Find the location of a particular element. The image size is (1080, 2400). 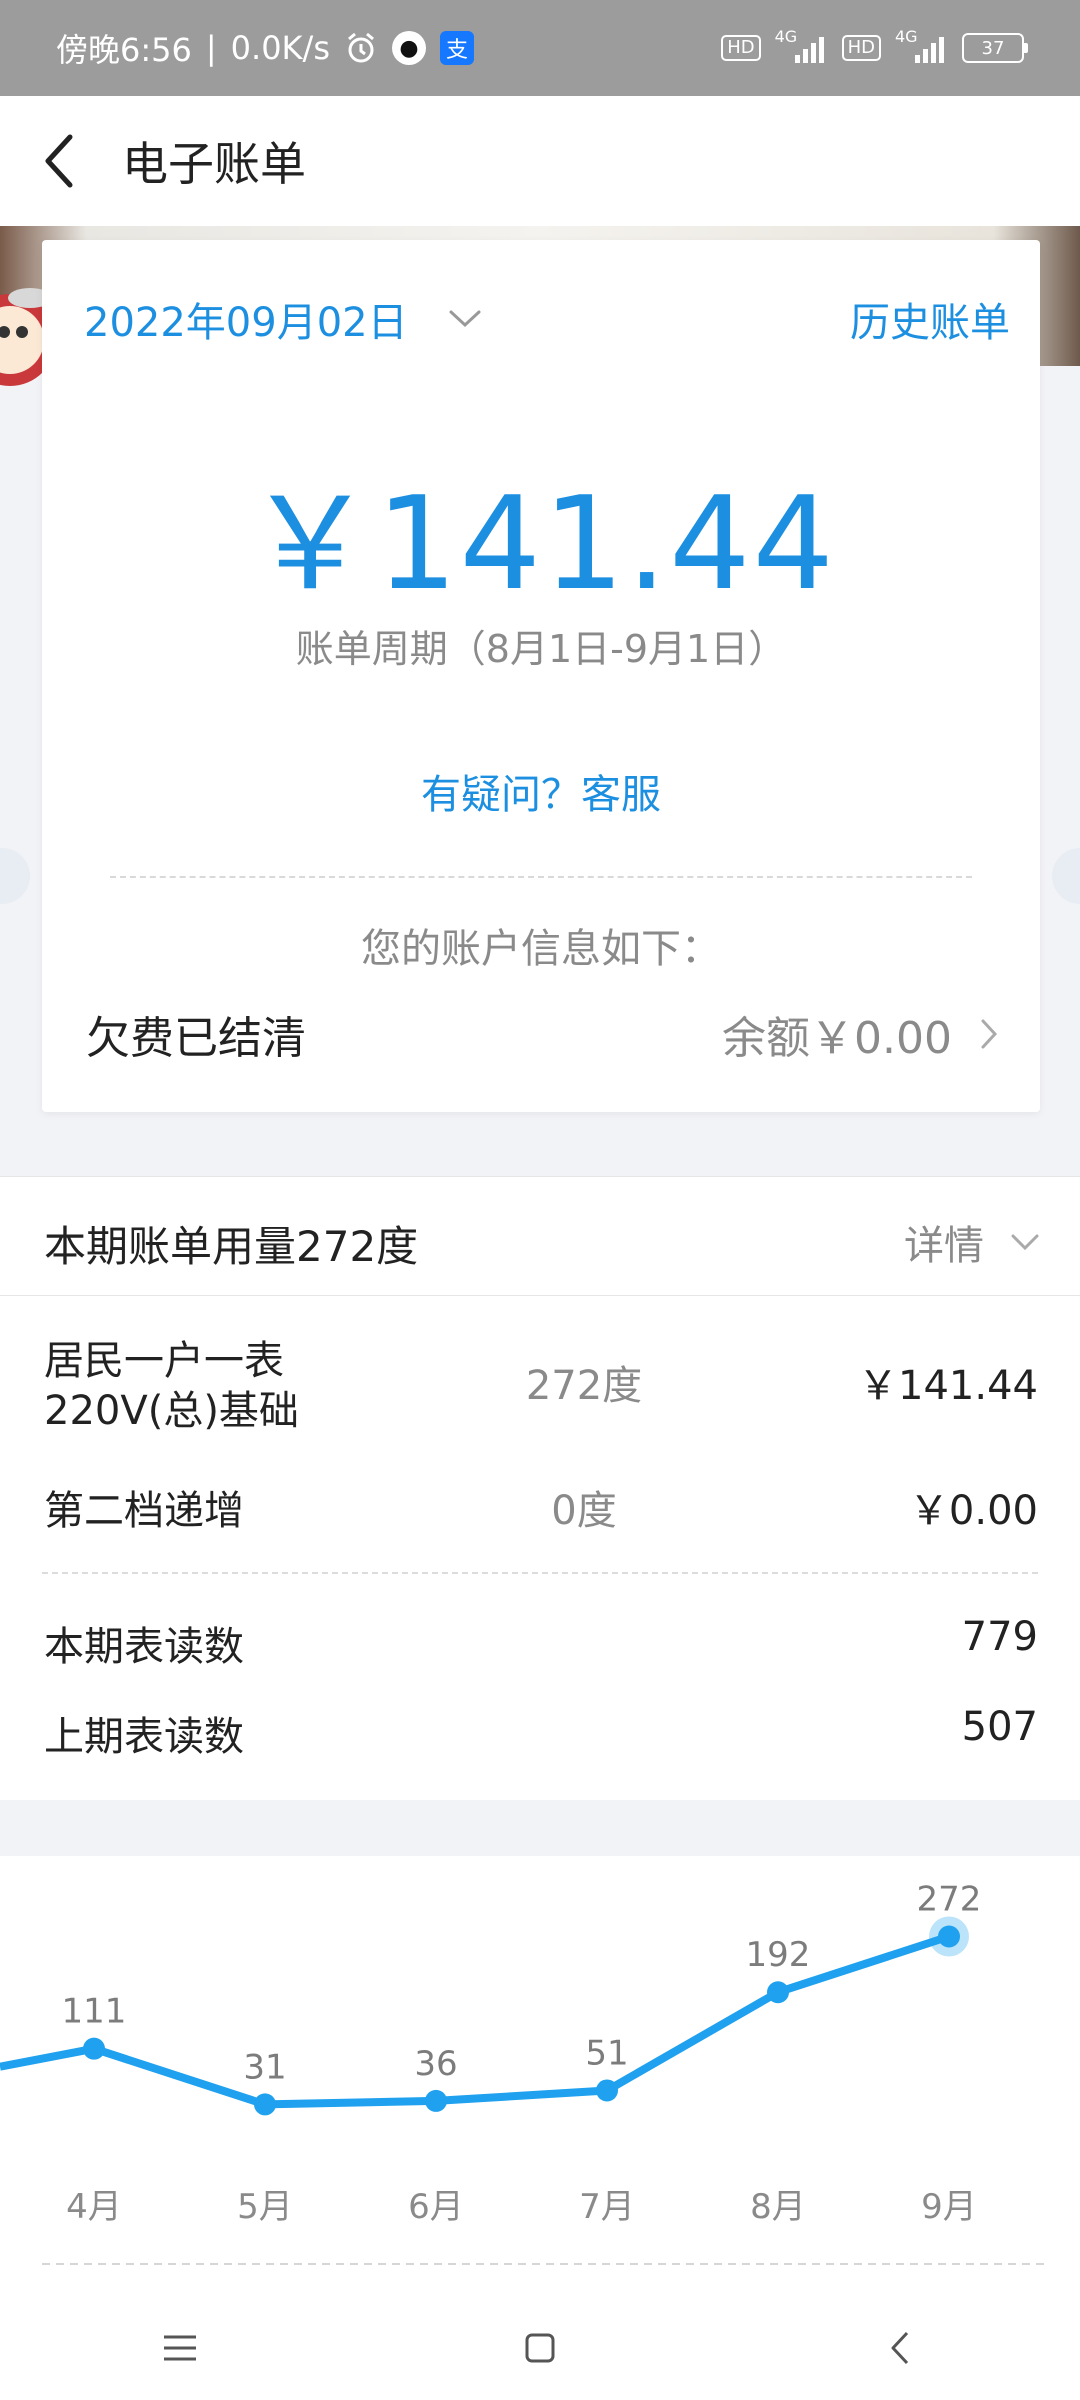

back-button is located at coordinates (60, 161).